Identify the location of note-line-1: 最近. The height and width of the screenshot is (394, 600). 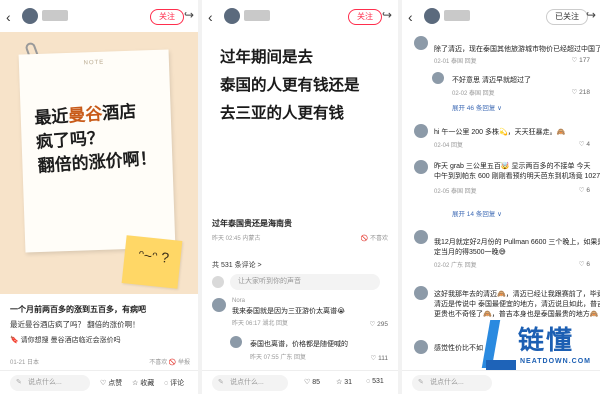
(51, 117).